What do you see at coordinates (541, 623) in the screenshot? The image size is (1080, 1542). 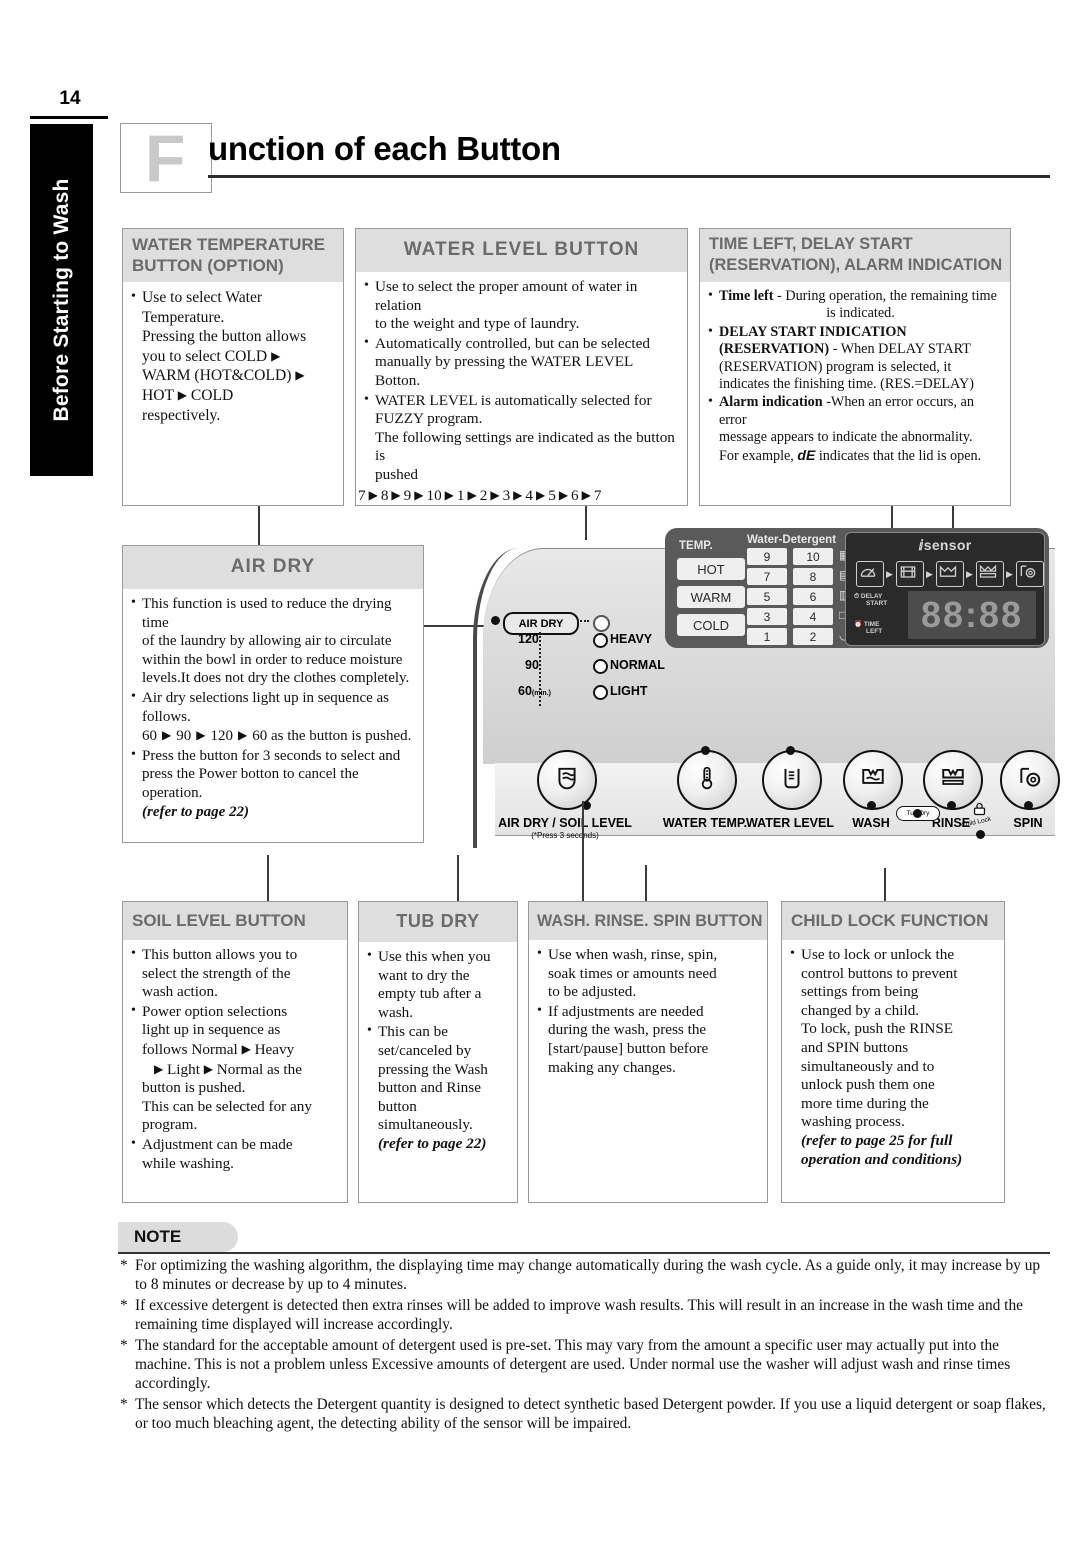 I see `air-dry-indicator-pill: AIR DRY` at bounding box center [541, 623].